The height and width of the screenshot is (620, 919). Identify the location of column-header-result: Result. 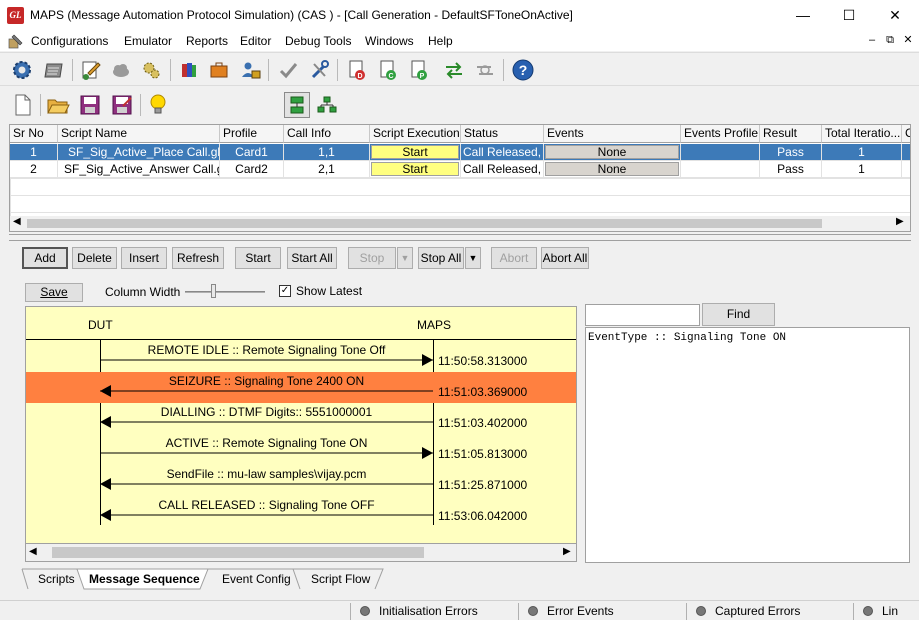
(791, 134).